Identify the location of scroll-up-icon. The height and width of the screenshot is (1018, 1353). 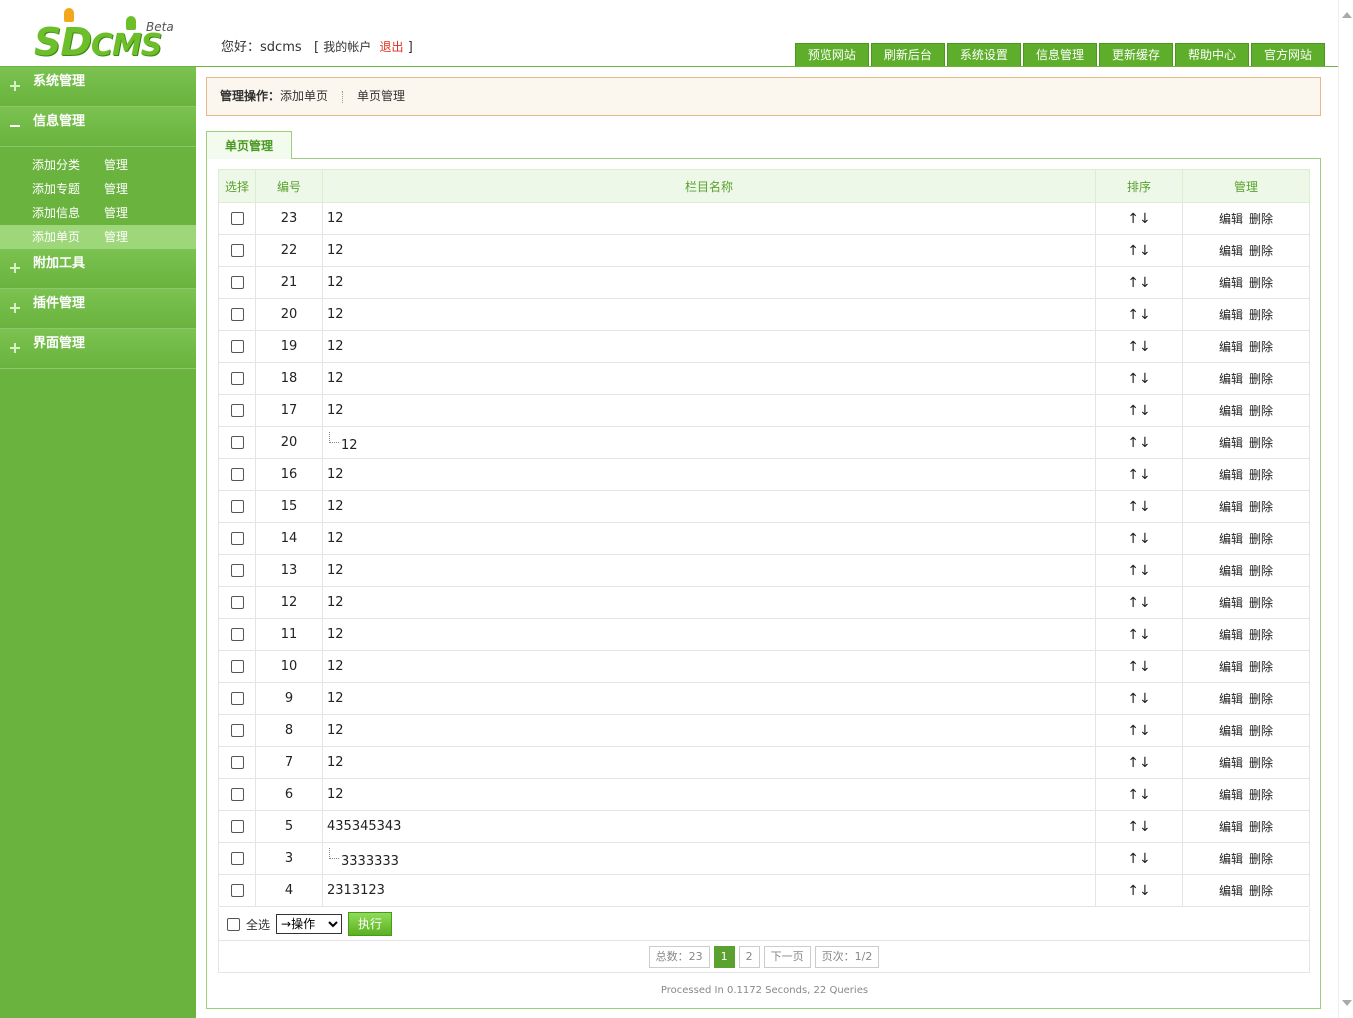
(1347, 15).